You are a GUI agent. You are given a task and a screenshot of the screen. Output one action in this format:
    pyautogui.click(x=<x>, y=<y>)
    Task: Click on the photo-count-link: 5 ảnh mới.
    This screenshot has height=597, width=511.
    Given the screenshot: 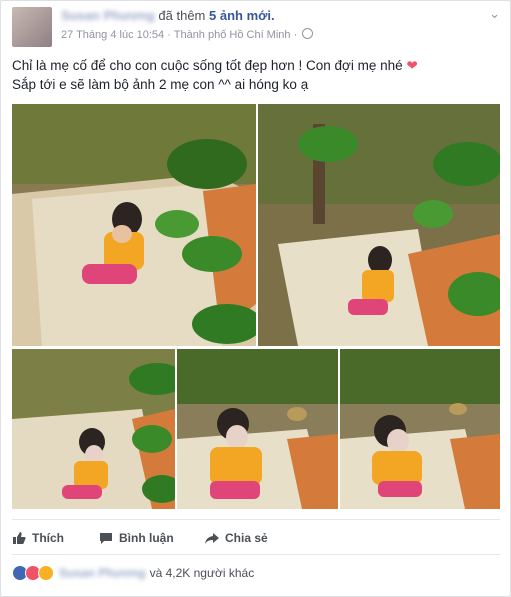 What is the action you would take?
    pyautogui.click(x=242, y=15)
    